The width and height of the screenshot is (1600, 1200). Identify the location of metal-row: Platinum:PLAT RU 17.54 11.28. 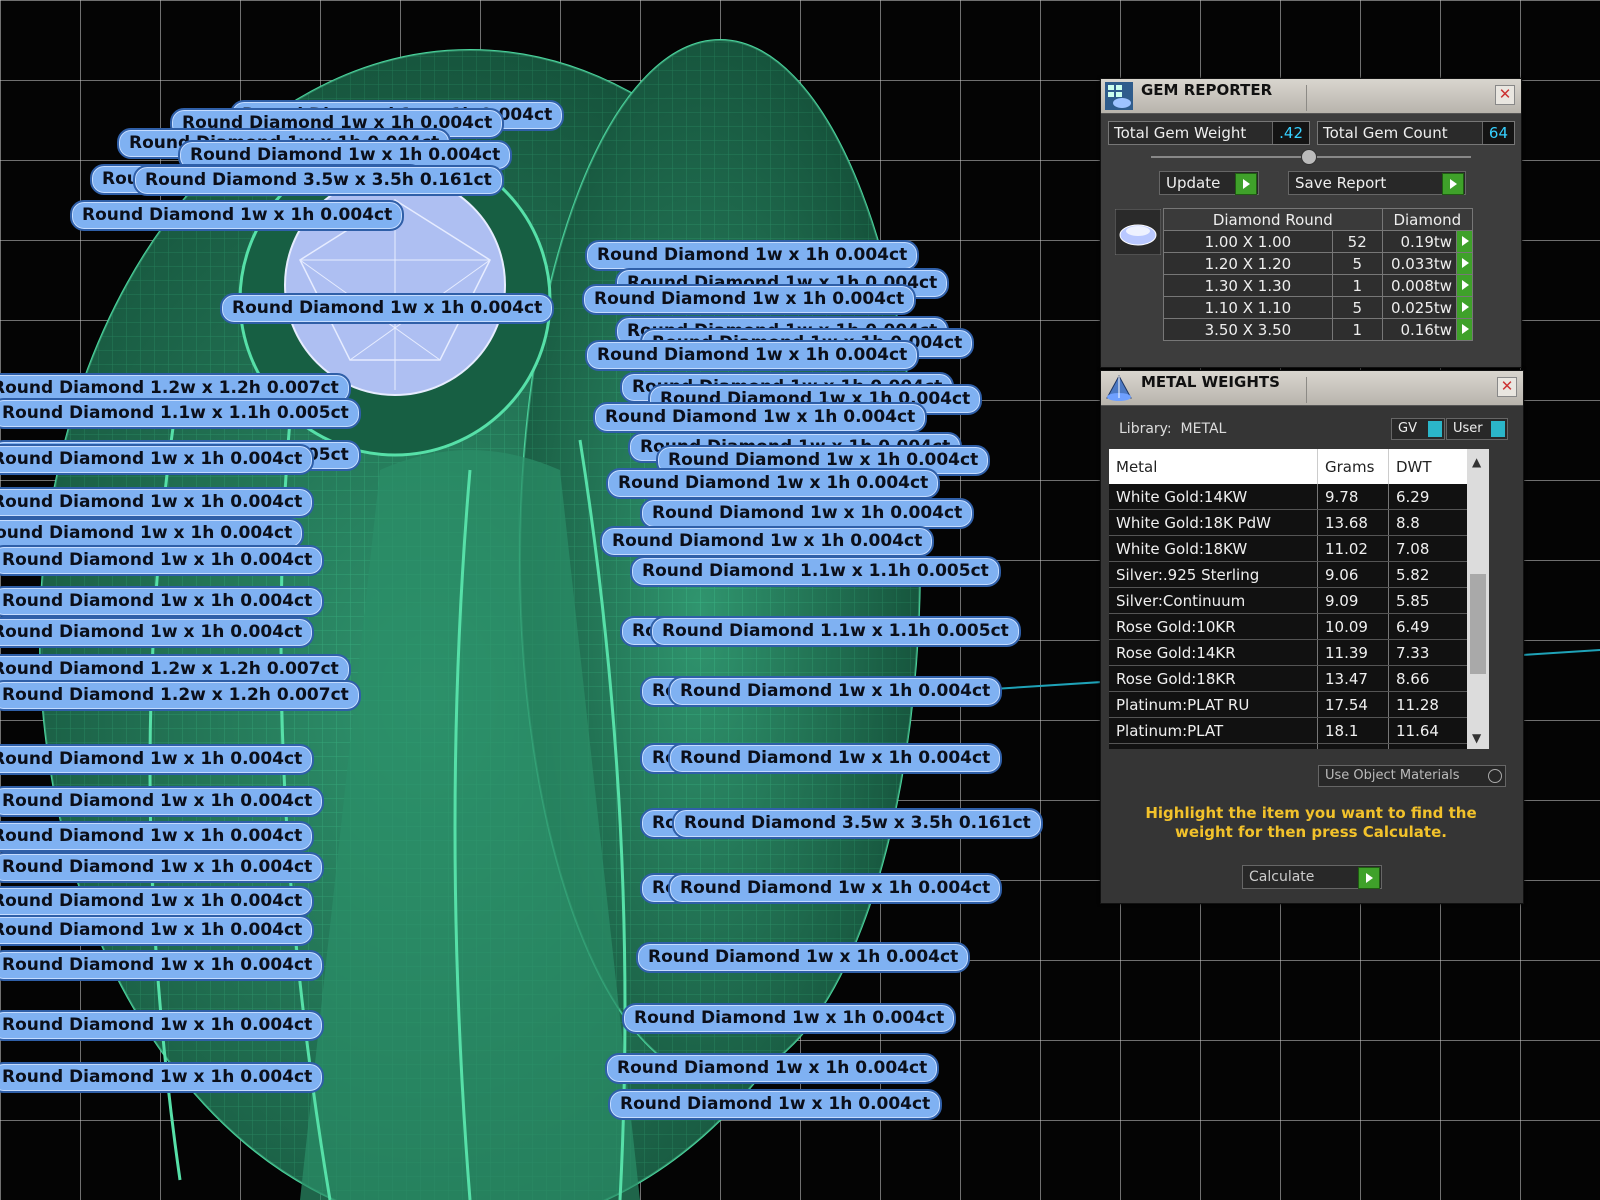
(1299, 704).